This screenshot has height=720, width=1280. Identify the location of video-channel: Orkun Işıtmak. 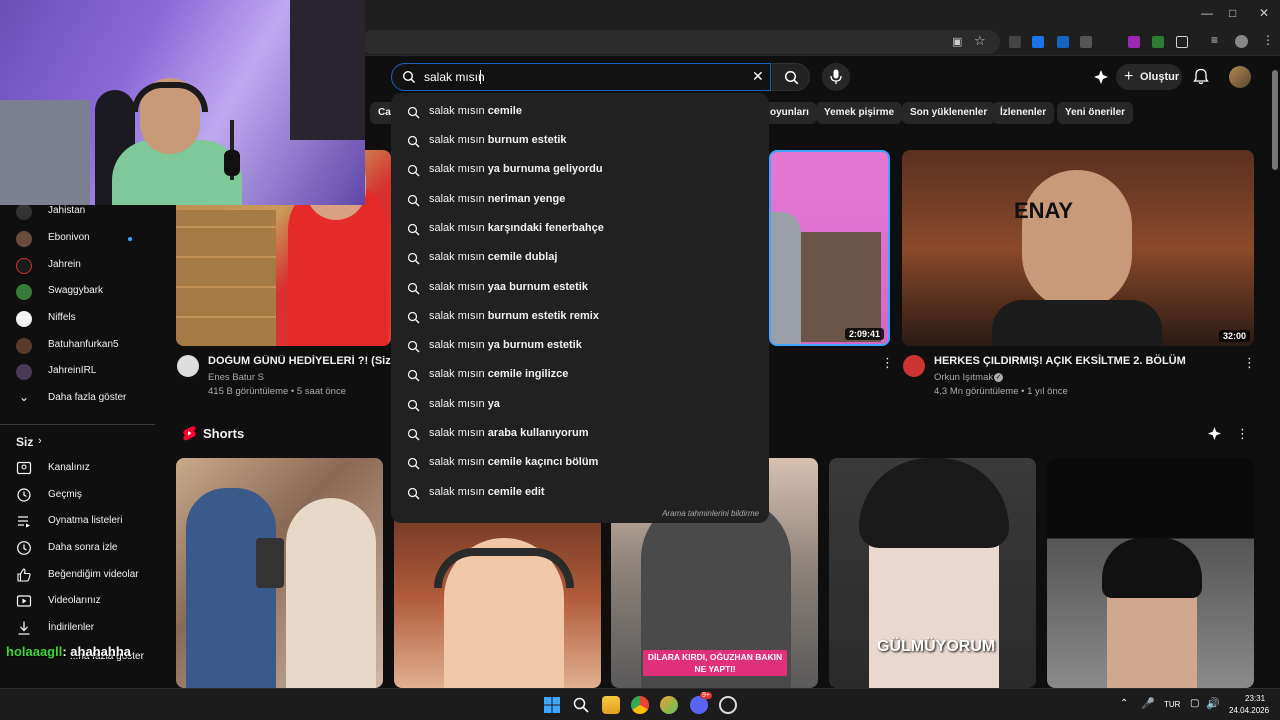
(963, 377).